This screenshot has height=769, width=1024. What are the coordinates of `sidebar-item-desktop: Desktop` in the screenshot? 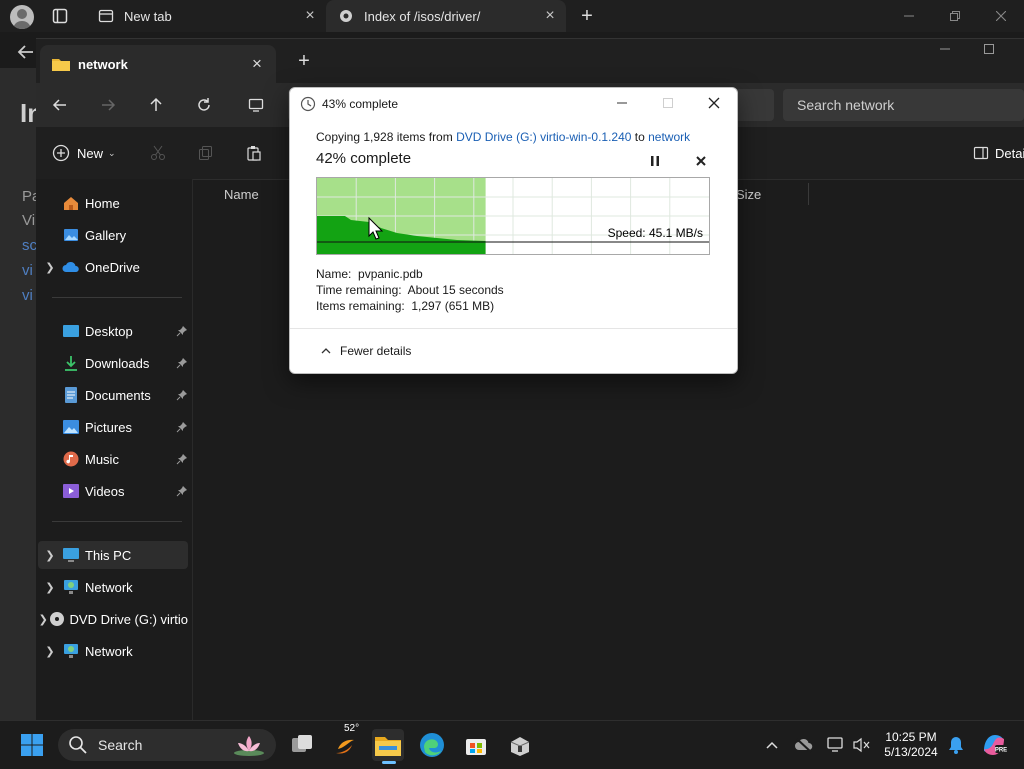 It's located at (113, 331).